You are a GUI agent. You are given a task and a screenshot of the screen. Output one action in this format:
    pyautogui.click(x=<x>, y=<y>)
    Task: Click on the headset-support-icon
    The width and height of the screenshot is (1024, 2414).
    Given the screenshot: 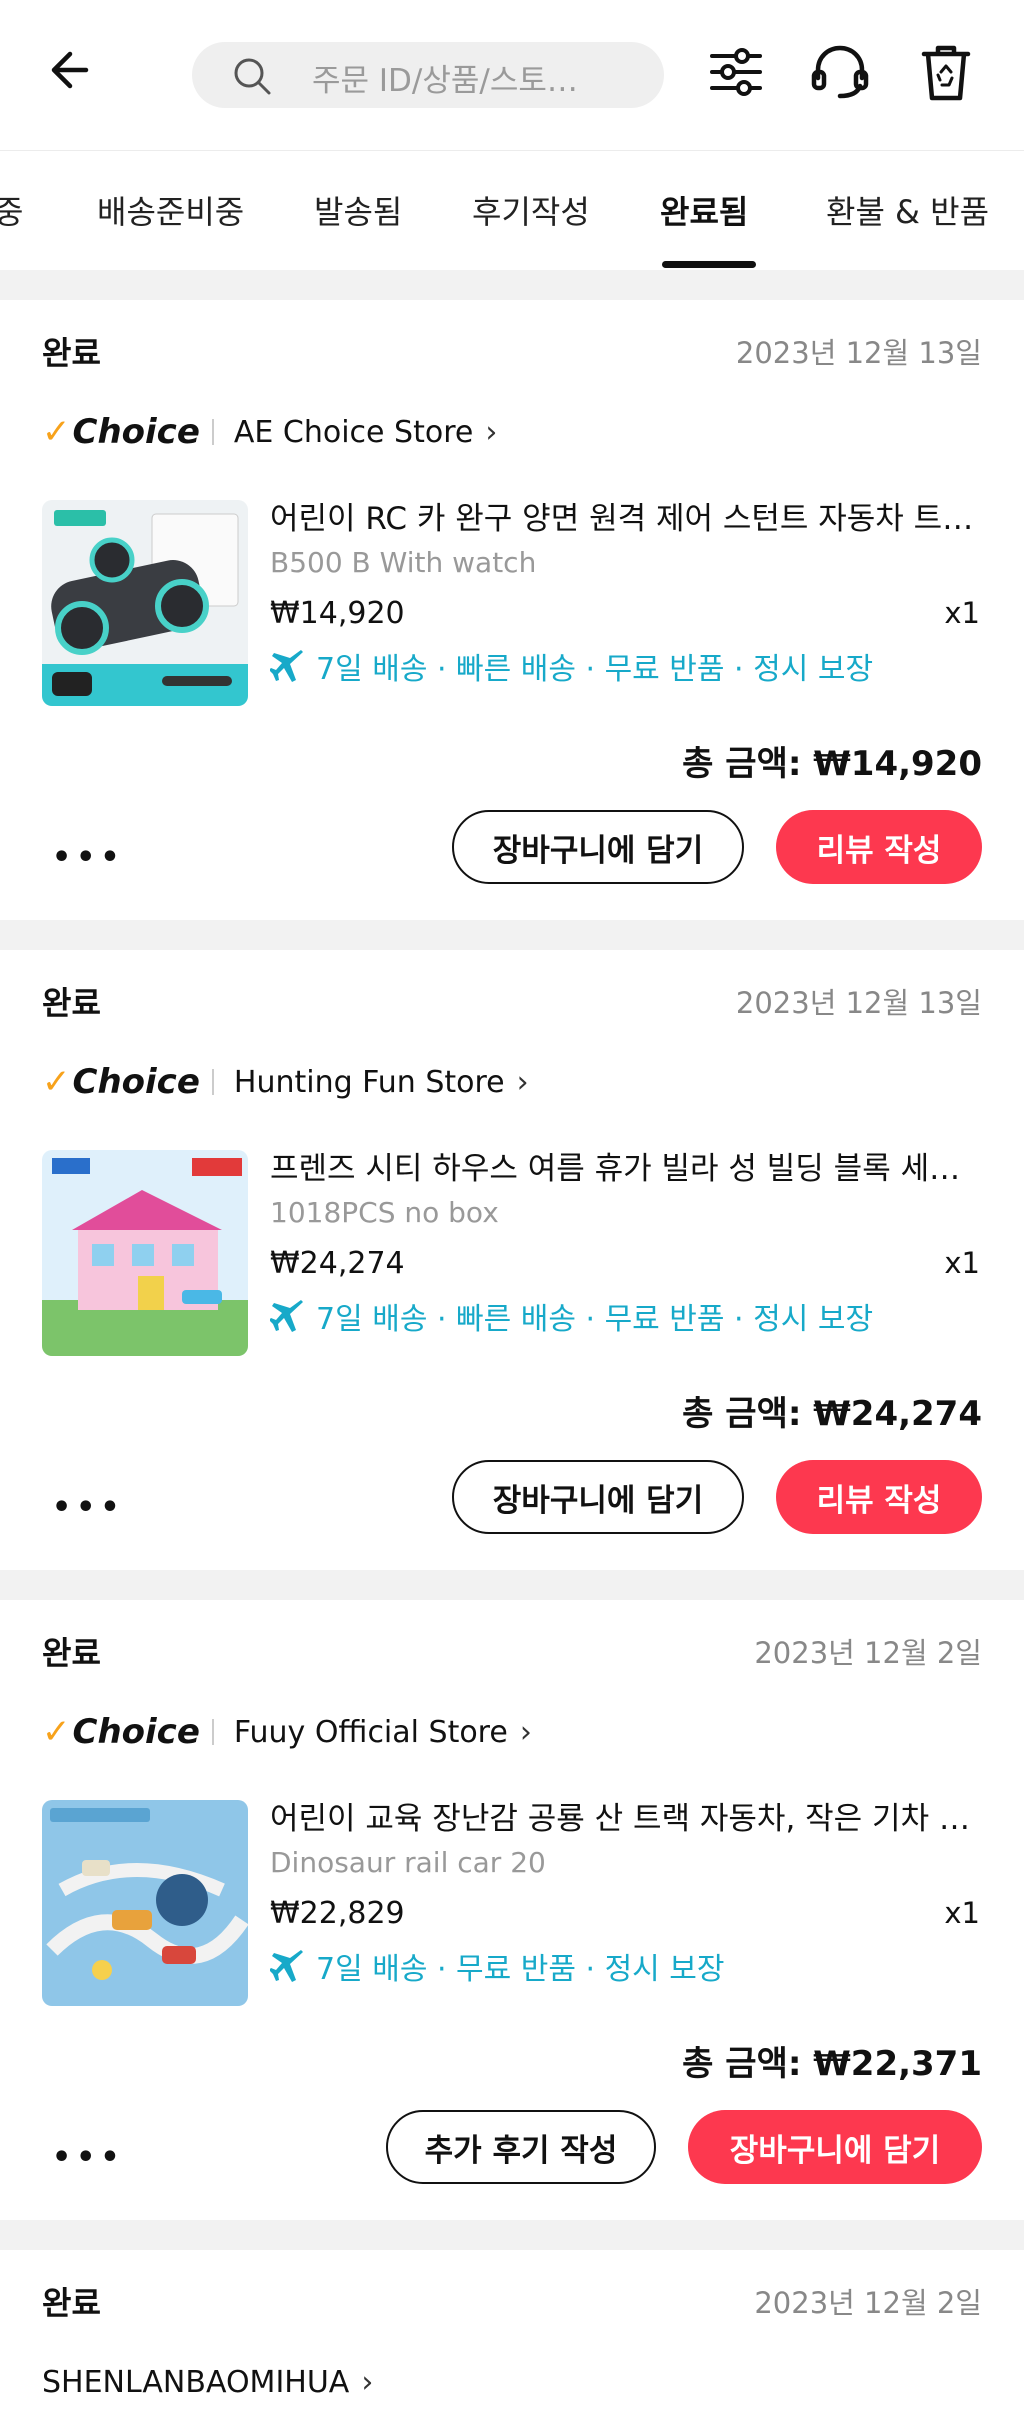 What is the action you would take?
    pyautogui.click(x=840, y=72)
    